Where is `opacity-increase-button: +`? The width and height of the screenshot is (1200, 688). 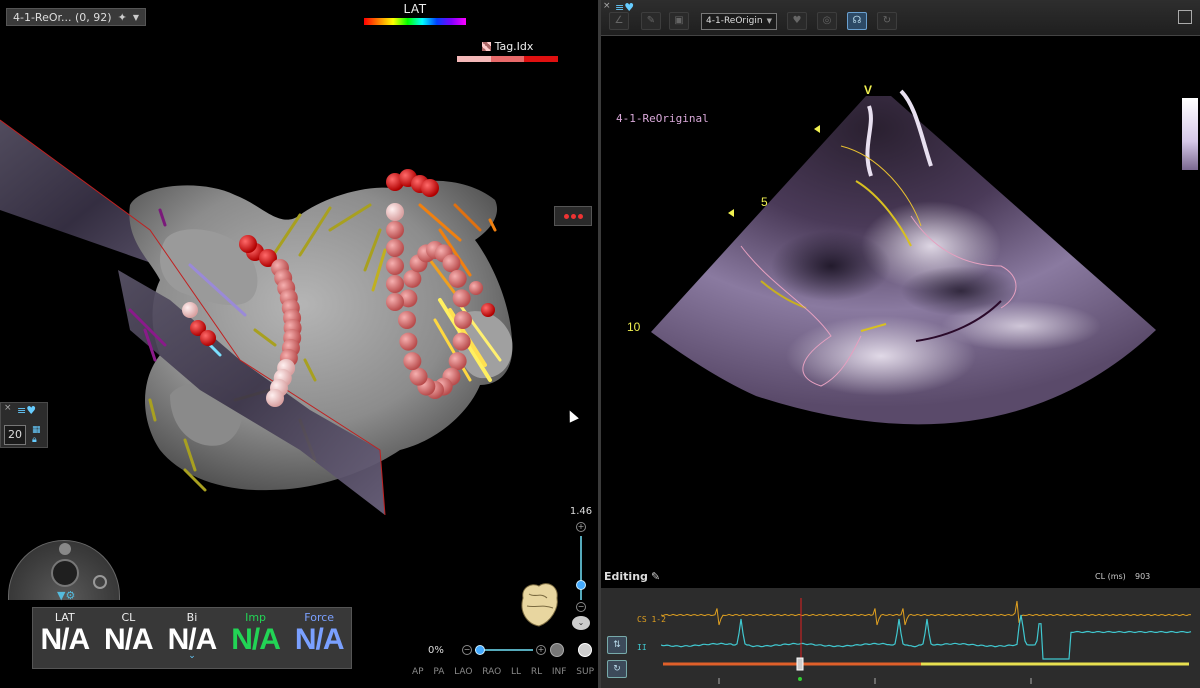
opacity-increase-button: + is located at coordinates (541, 650).